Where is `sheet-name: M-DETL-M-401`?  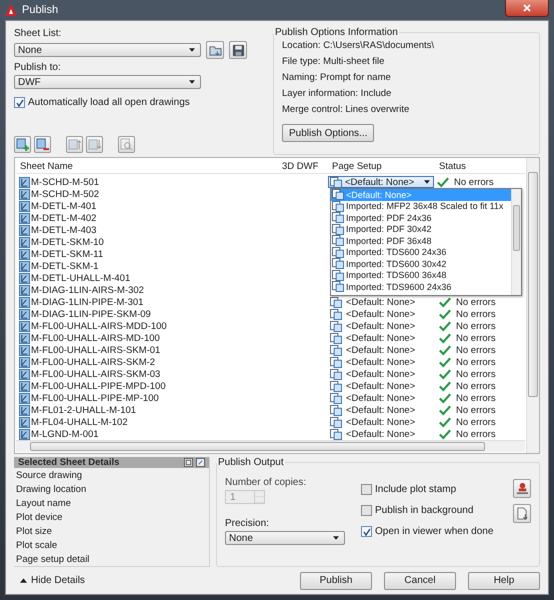
sheet-name: M-DETL-M-401 is located at coordinates (63, 206).